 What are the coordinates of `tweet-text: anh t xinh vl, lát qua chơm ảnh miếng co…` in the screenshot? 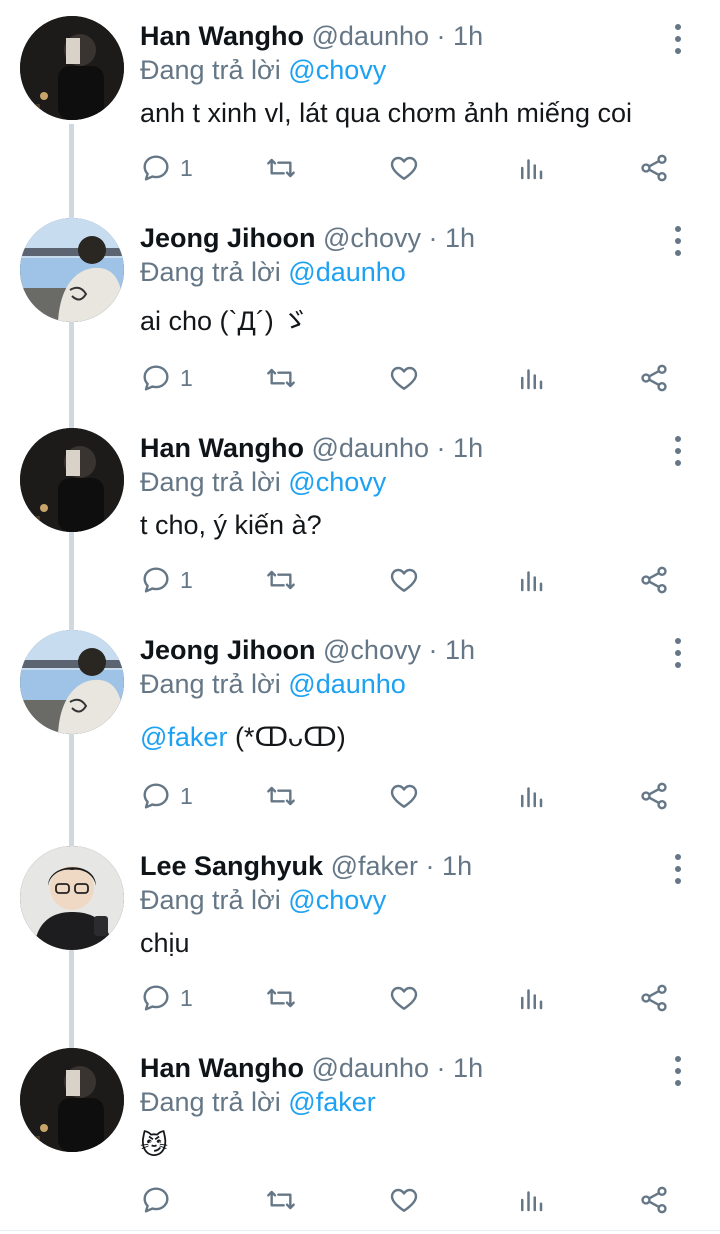 It's located at (386, 113).